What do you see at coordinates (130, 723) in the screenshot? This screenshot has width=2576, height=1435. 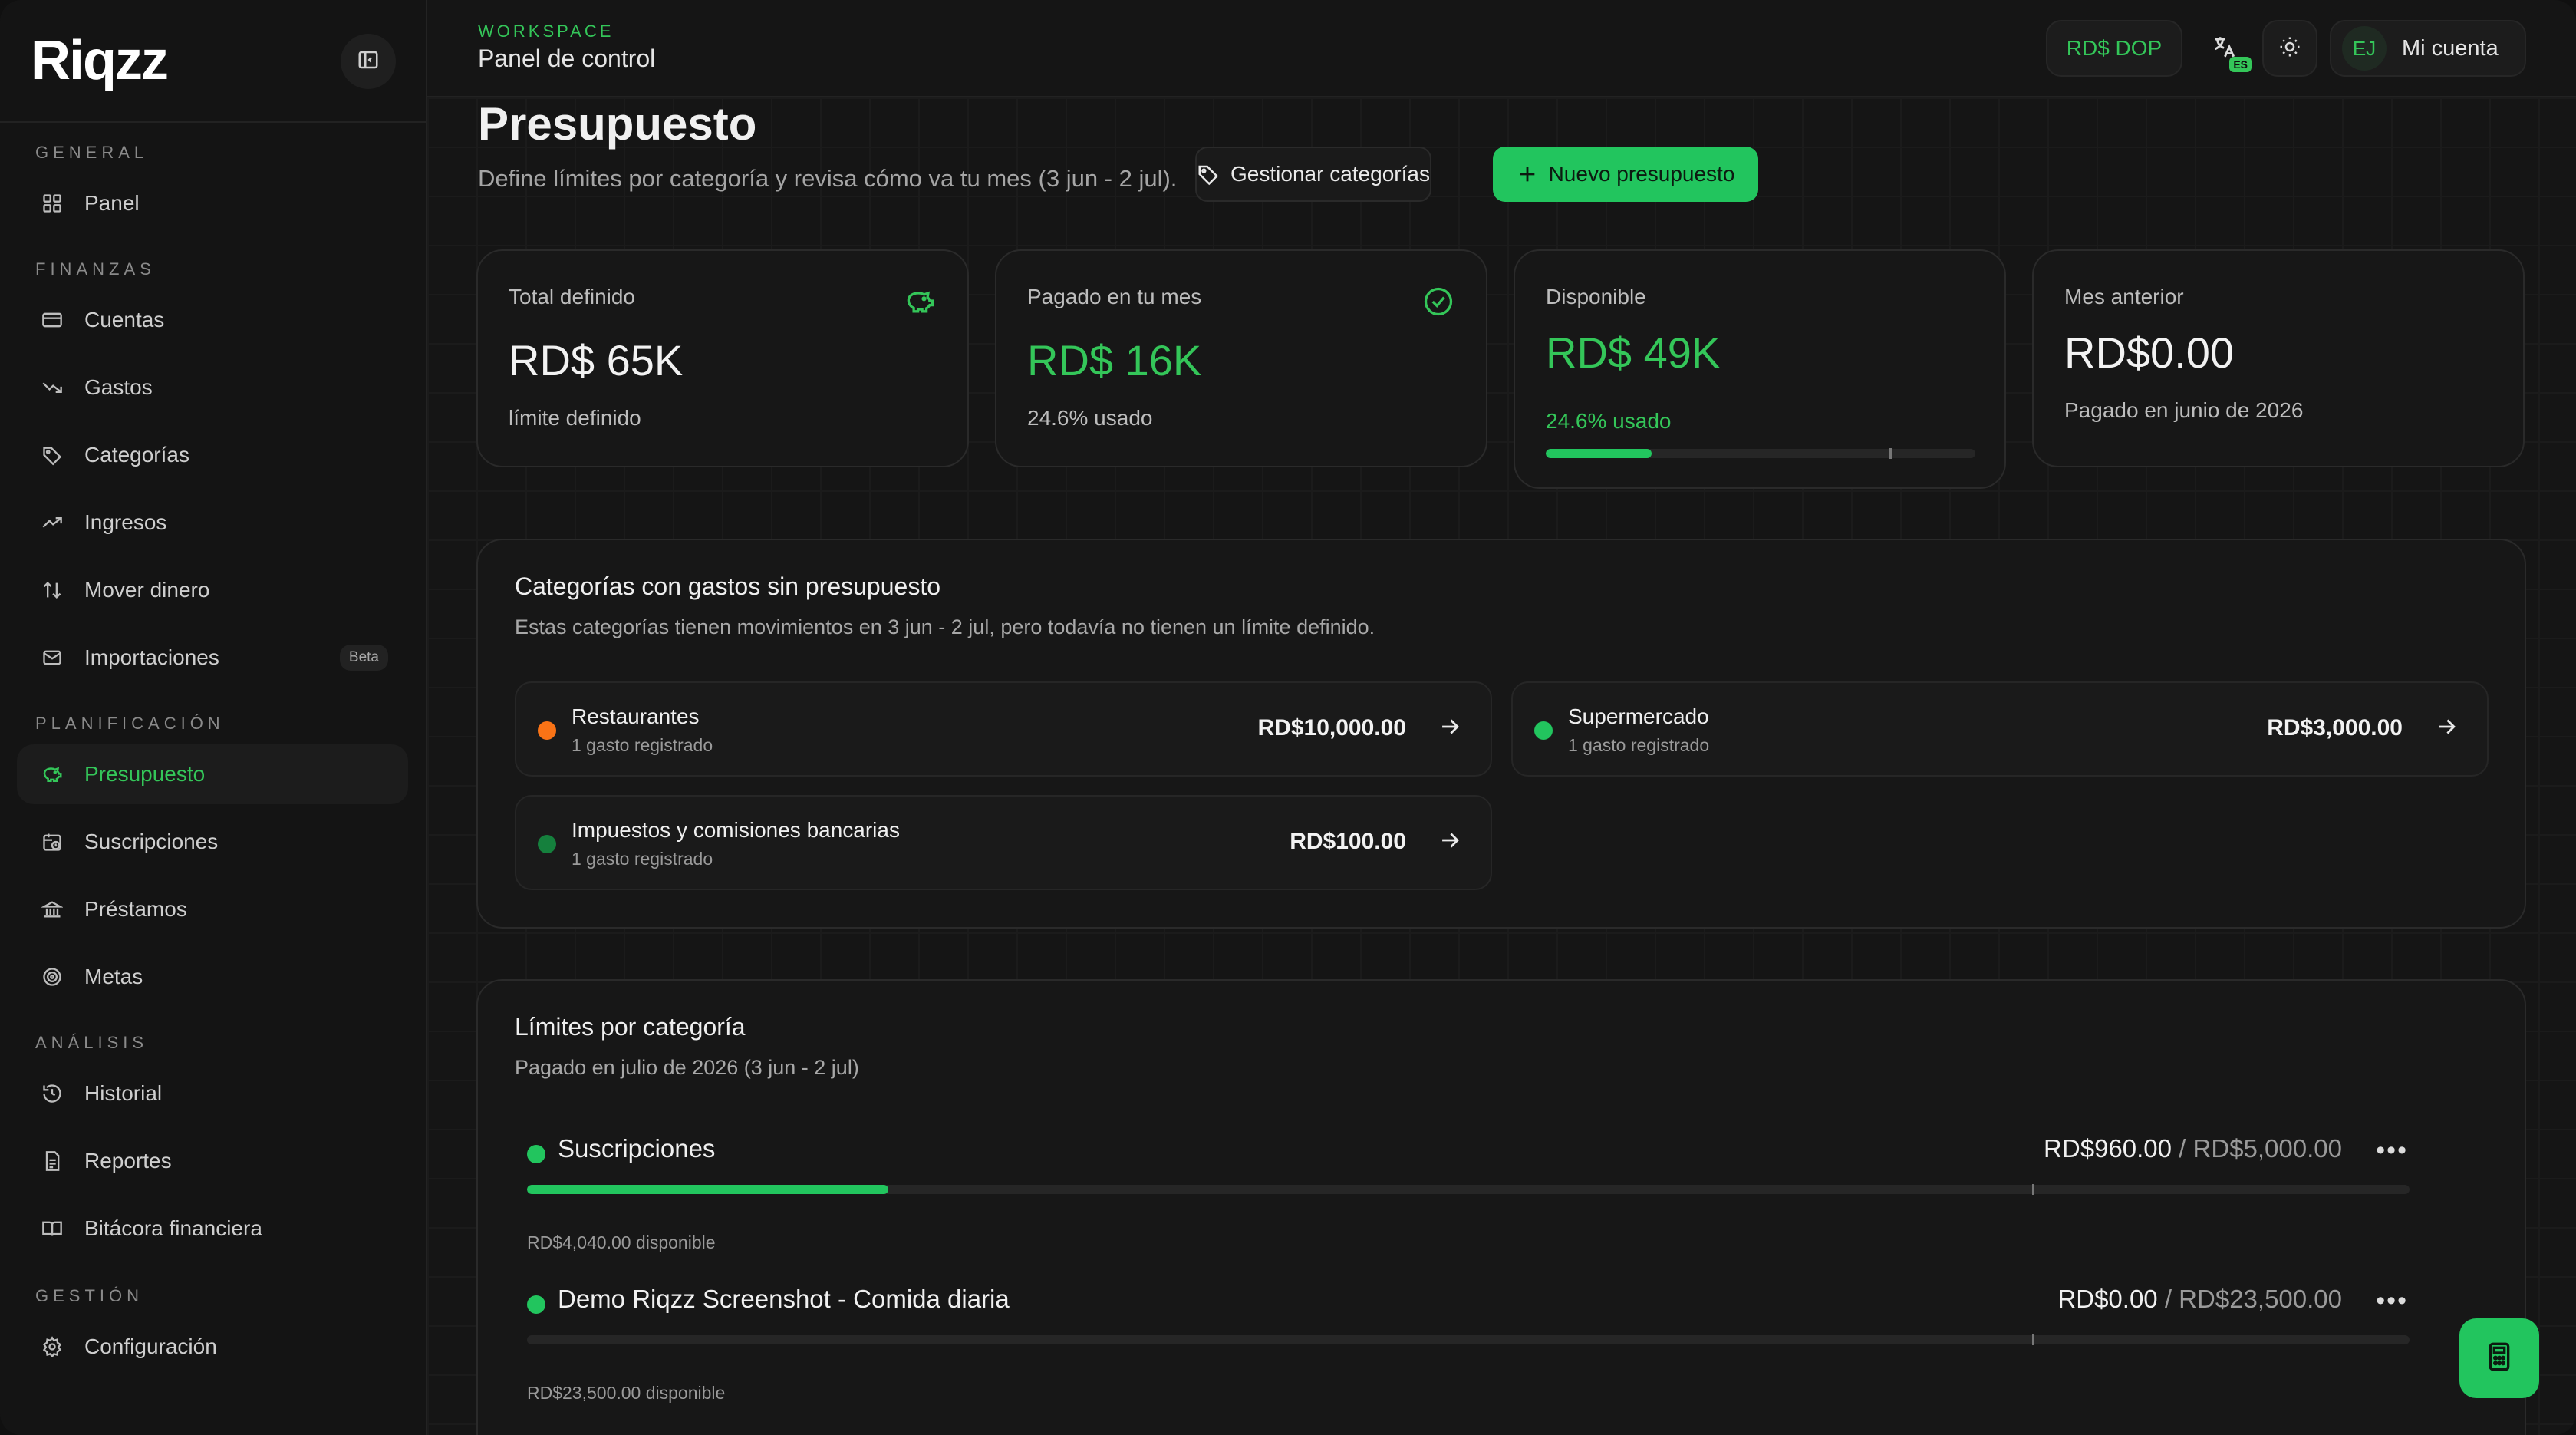 I see `section-label-planificacion: PLANIFICACIÓN` at bounding box center [130, 723].